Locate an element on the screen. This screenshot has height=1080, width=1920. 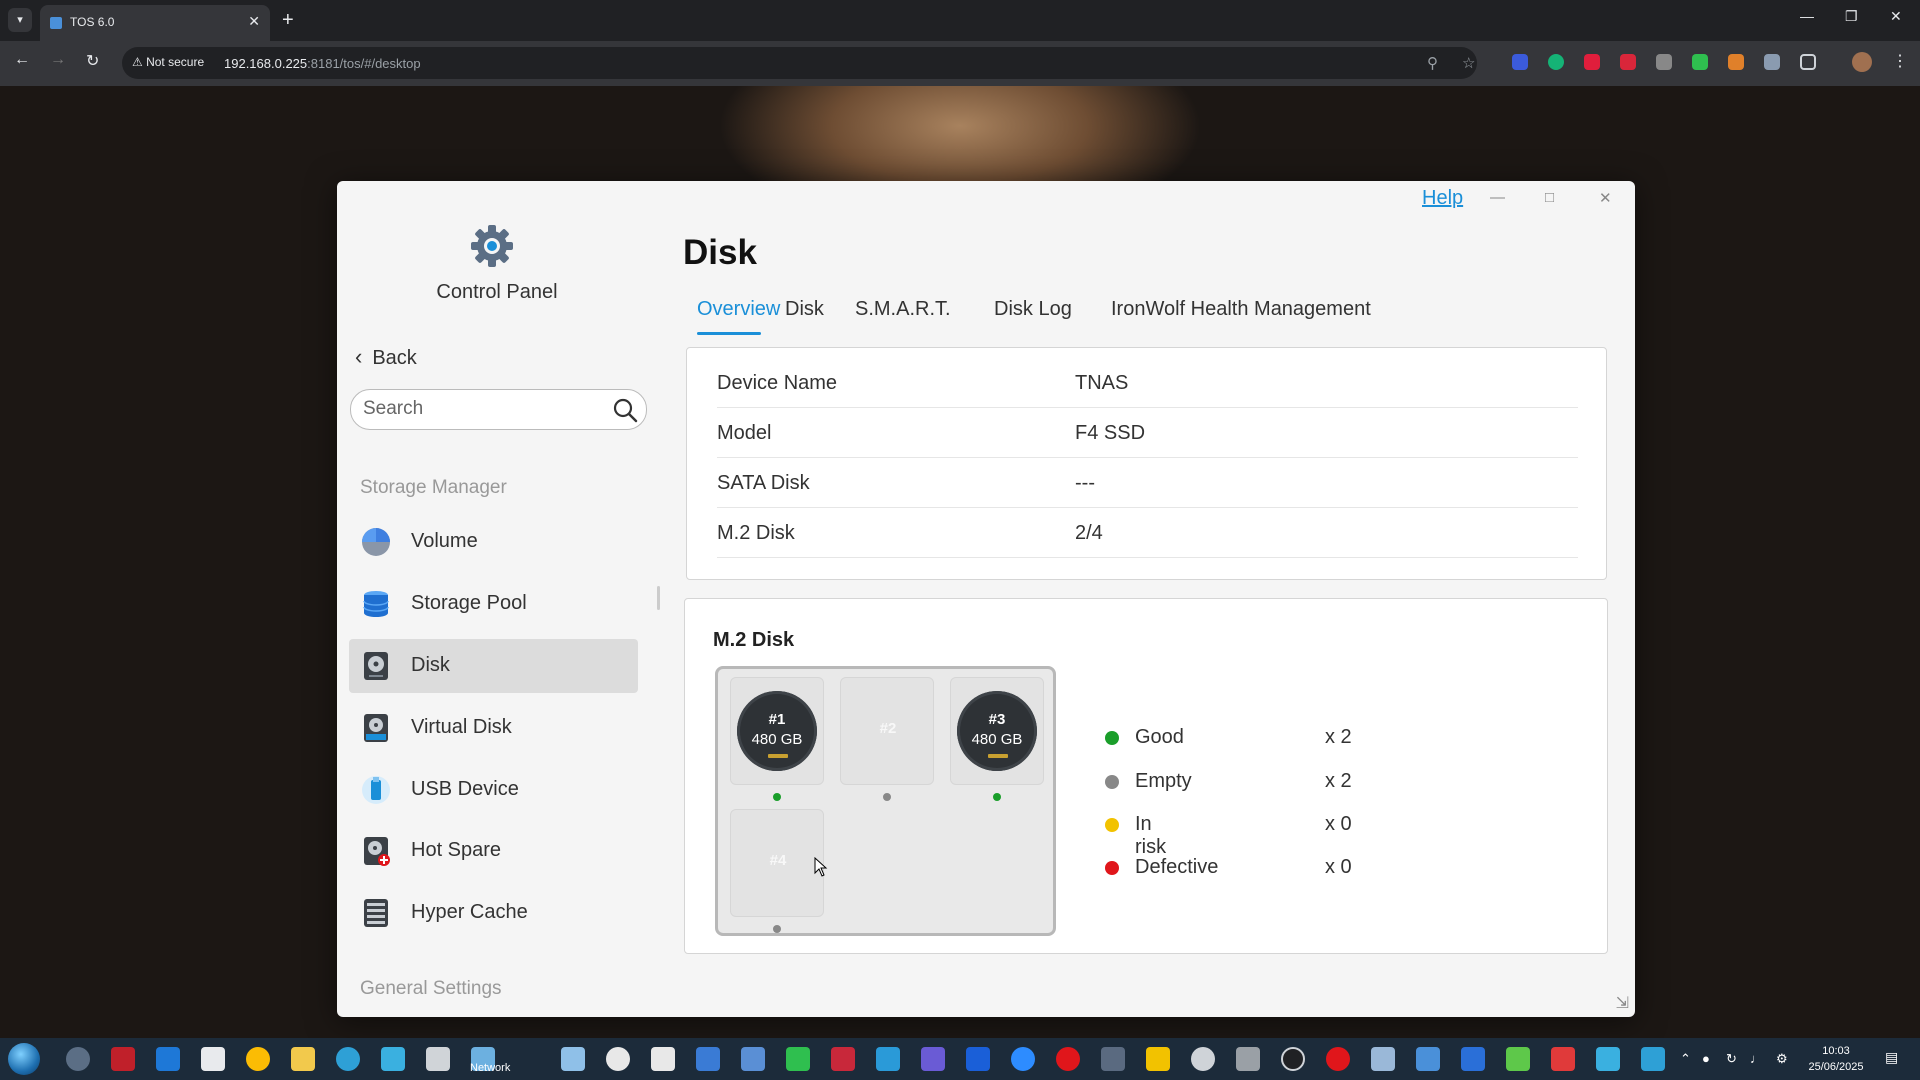
taskbar-app-33-icon is located at coordinates (1563, 1059).